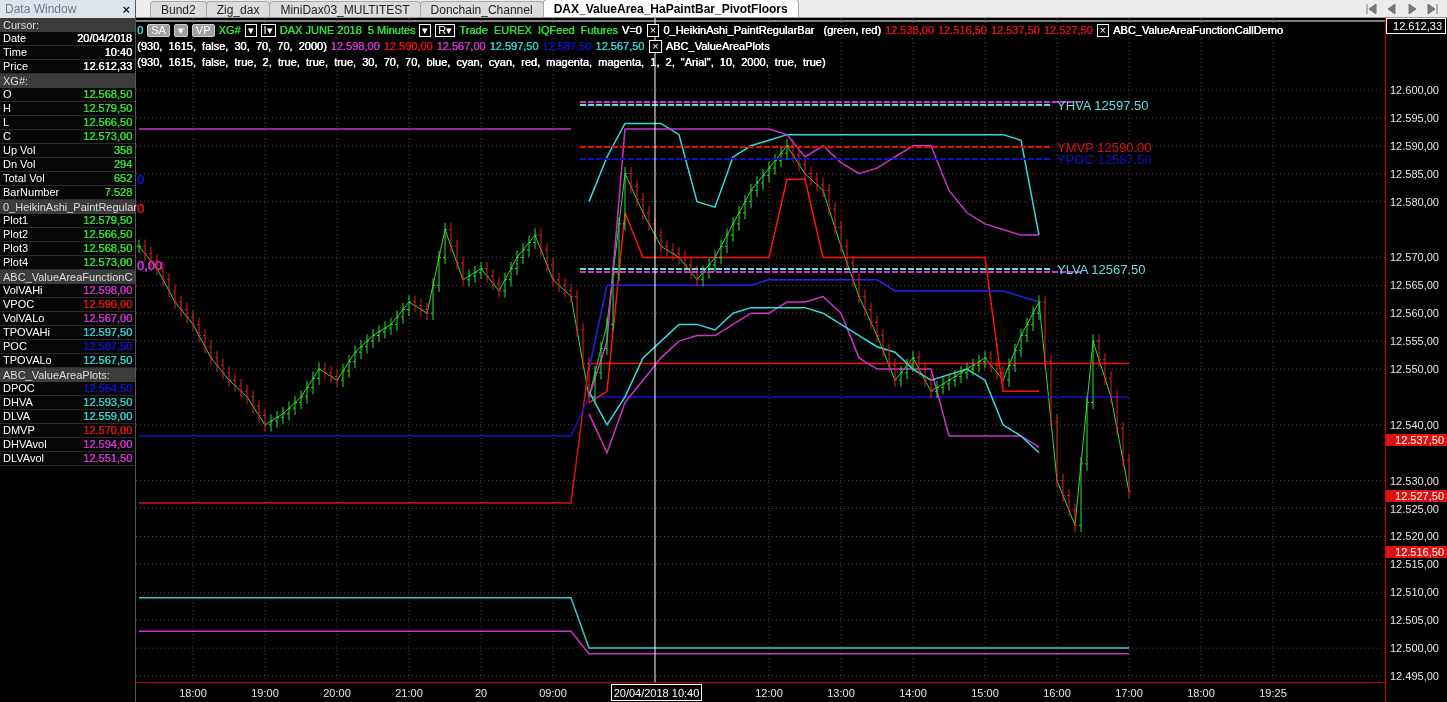  I want to click on legend-text: 12.590,00, so click(408, 46).